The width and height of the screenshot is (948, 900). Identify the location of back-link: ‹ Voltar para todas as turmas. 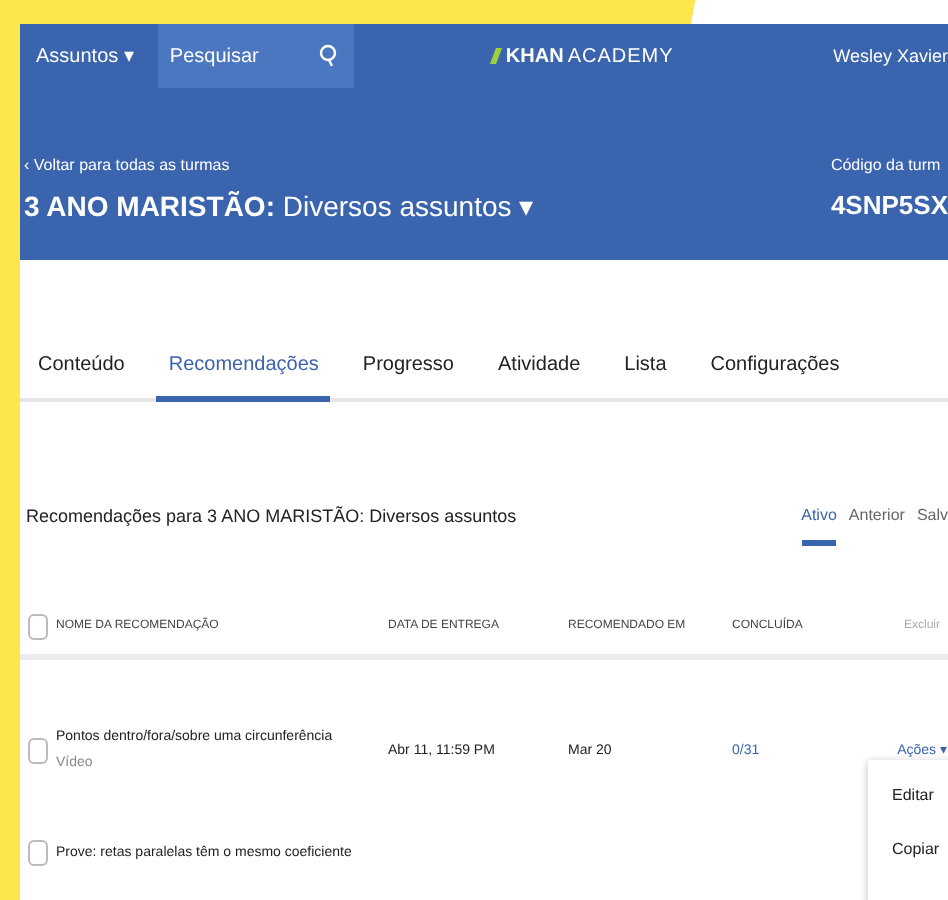
(279, 165).